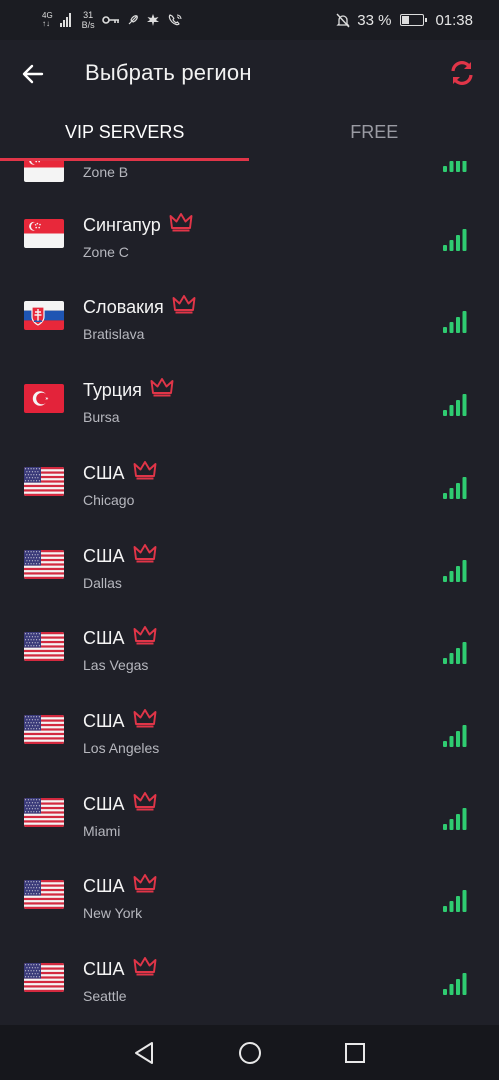  I want to click on network-type: 4G ↑↓, so click(47, 20).